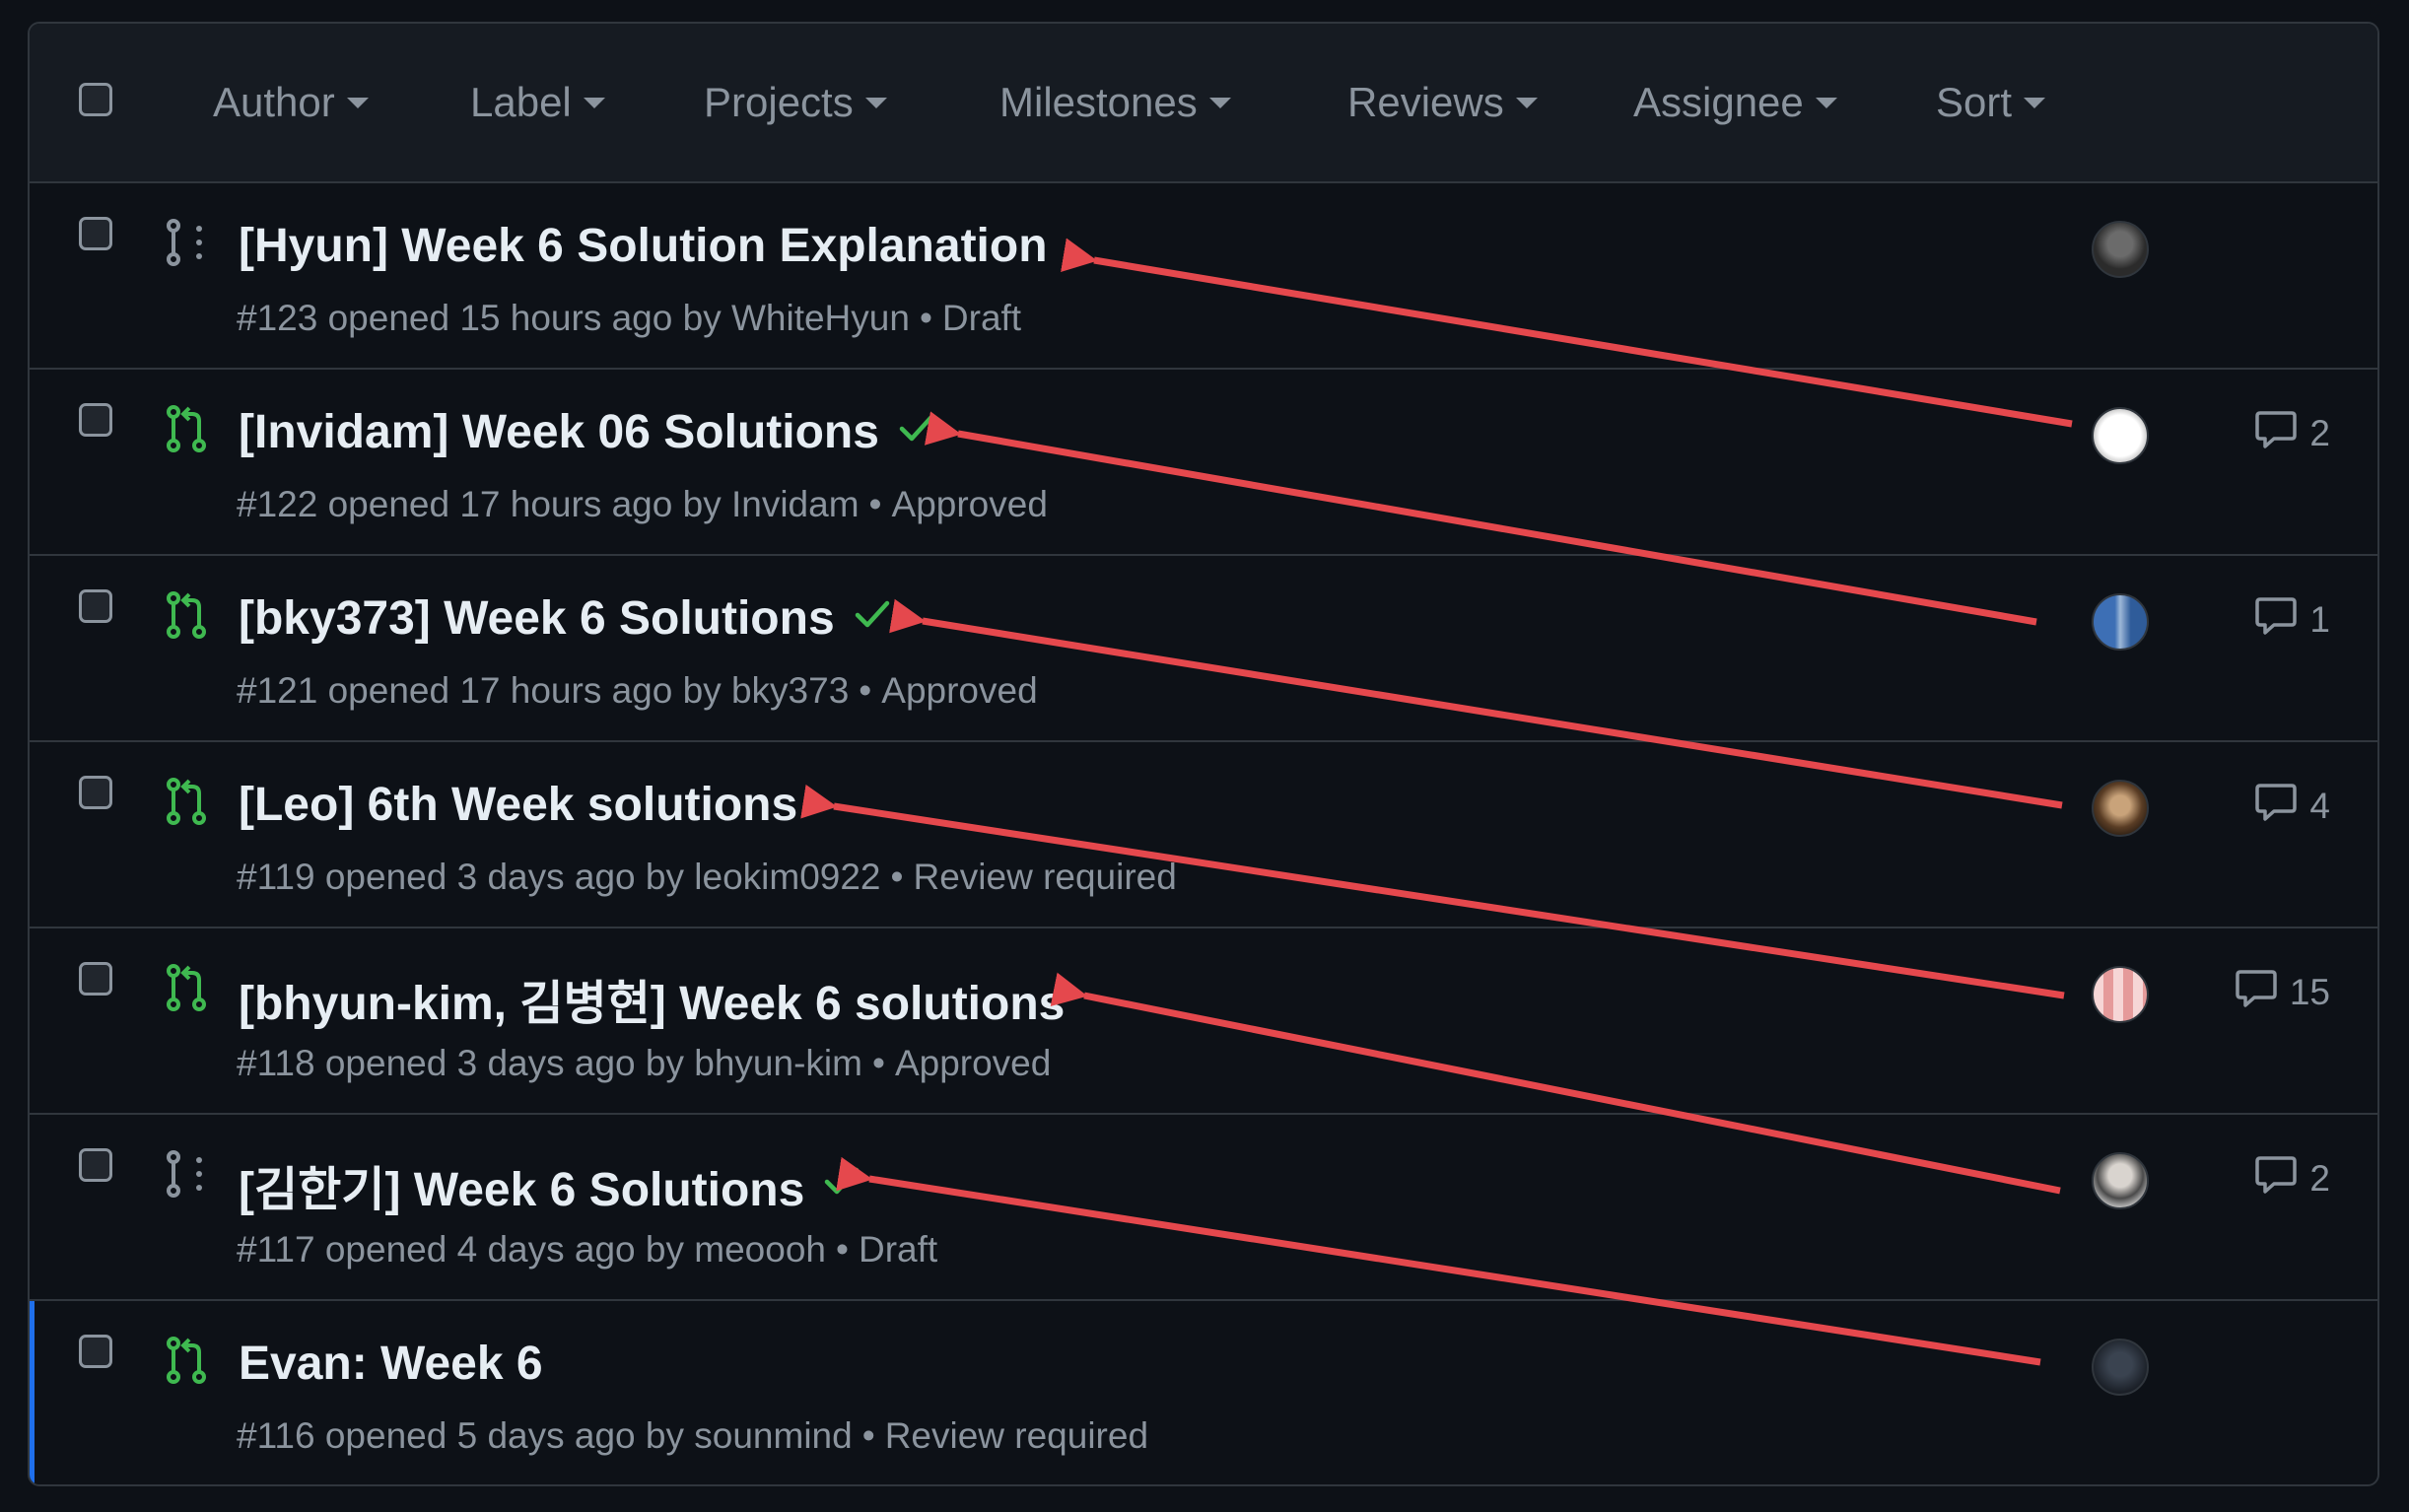  What do you see at coordinates (820, 318) in the screenshot?
I see `pr-author-link: WhiteHyun` at bounding box center [820, 318].